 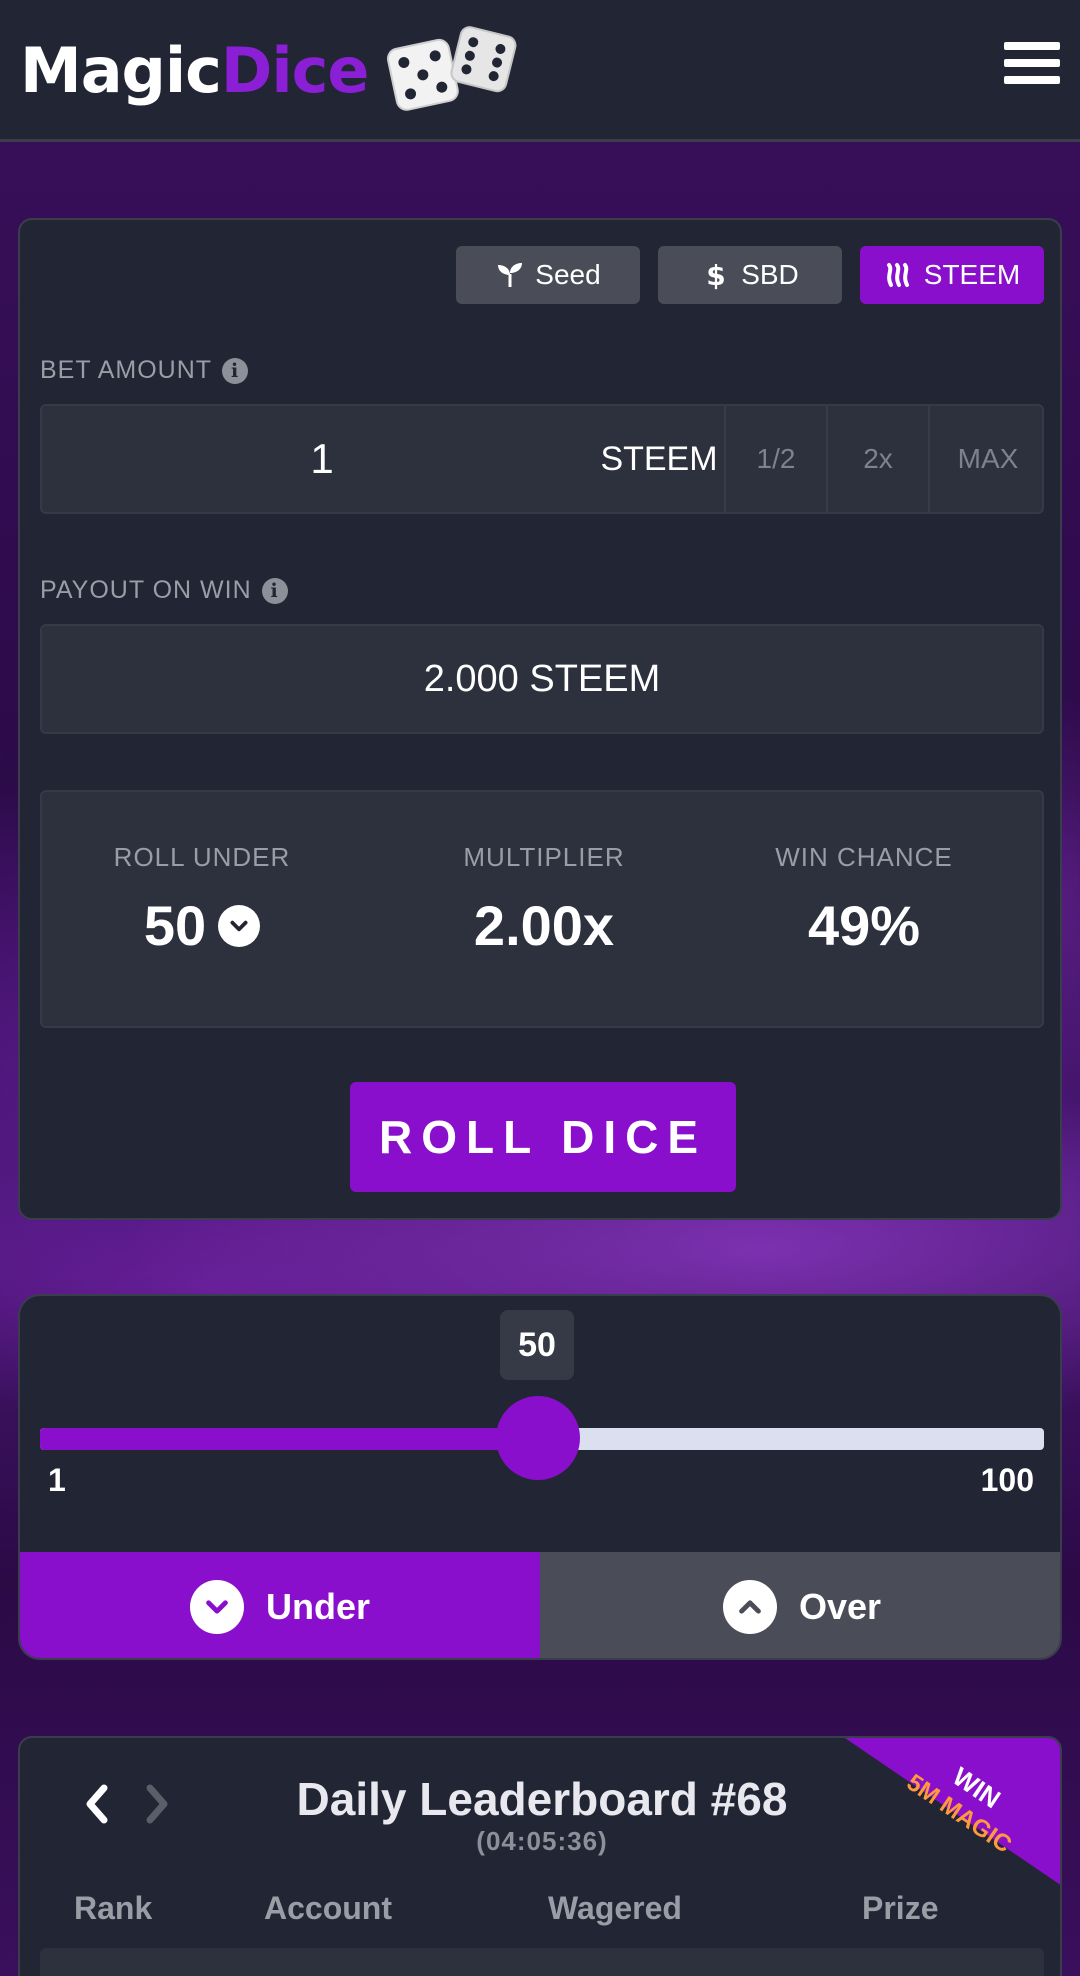 I want to click on bet-unit: STEEM, so click(x=659, y=459).